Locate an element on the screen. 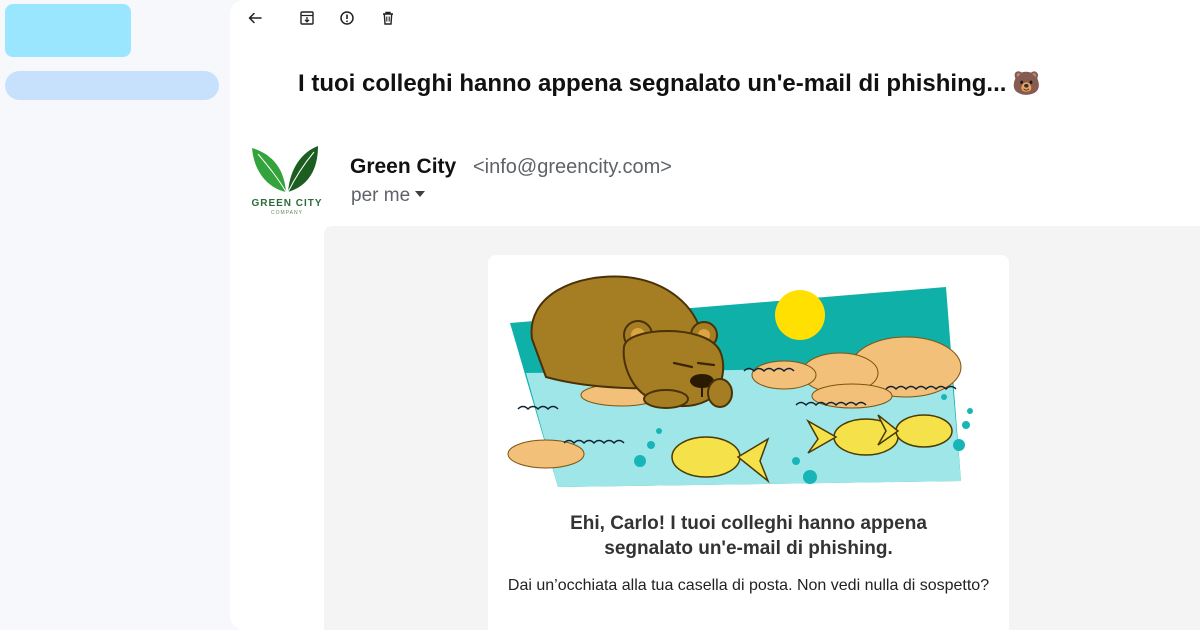 The height and width of the screenshot is (630, 1200). bear-fishing-illustration is located at coordinates (740, 381).